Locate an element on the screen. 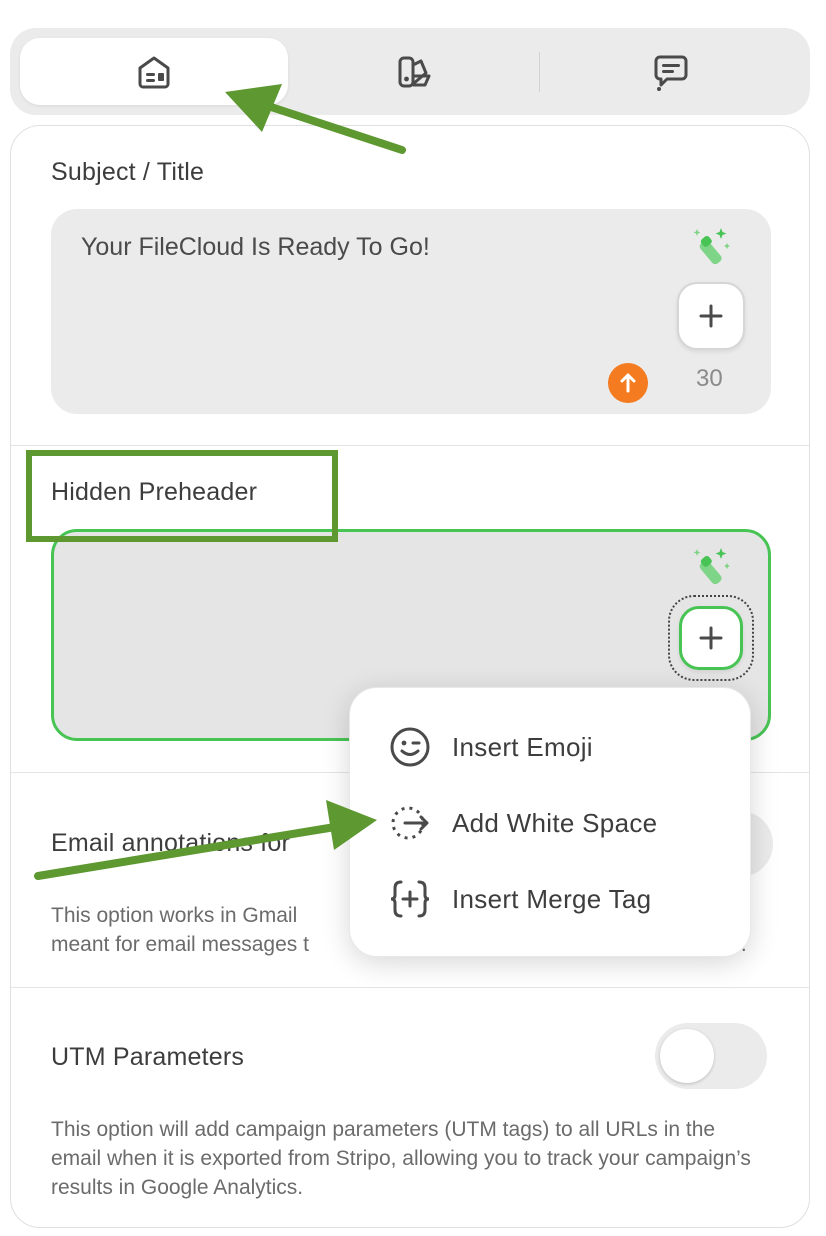  preheader-insert-button is located at coordinates (711, 638).